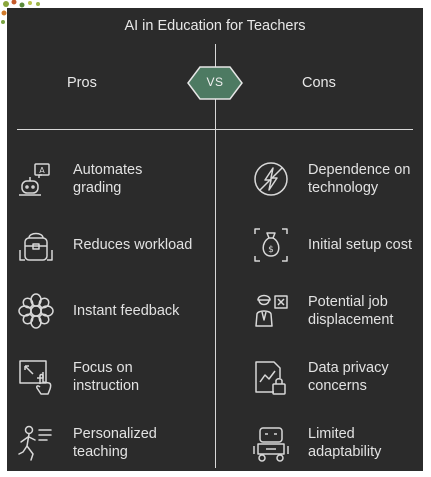  I want to click on pro-item-label: Focus on instruction, so click(106, 377).